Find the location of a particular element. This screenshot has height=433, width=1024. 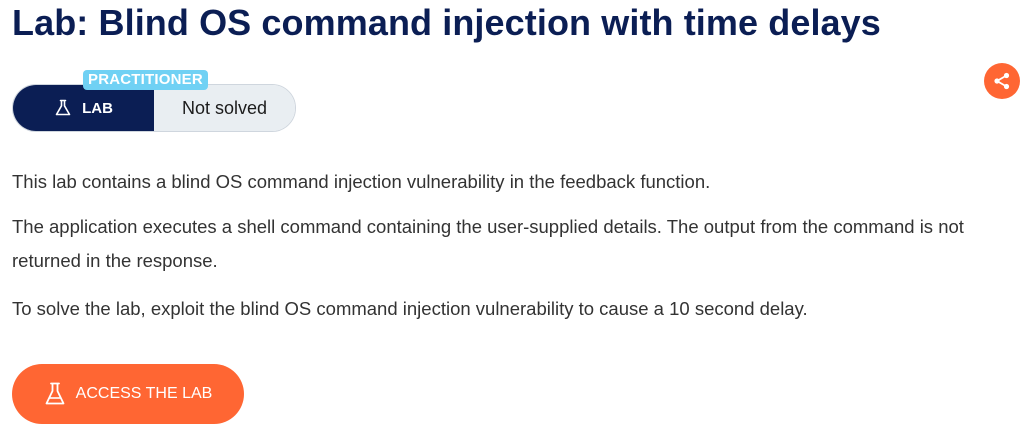

lab-type-label: LAB is located at coordinates (97, 108).